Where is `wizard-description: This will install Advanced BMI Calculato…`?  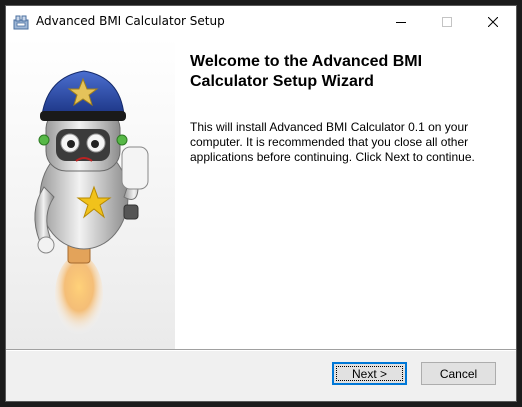 wizard-description: This will install Advanced BMI Calculato… is located at coordinates (332, 142).